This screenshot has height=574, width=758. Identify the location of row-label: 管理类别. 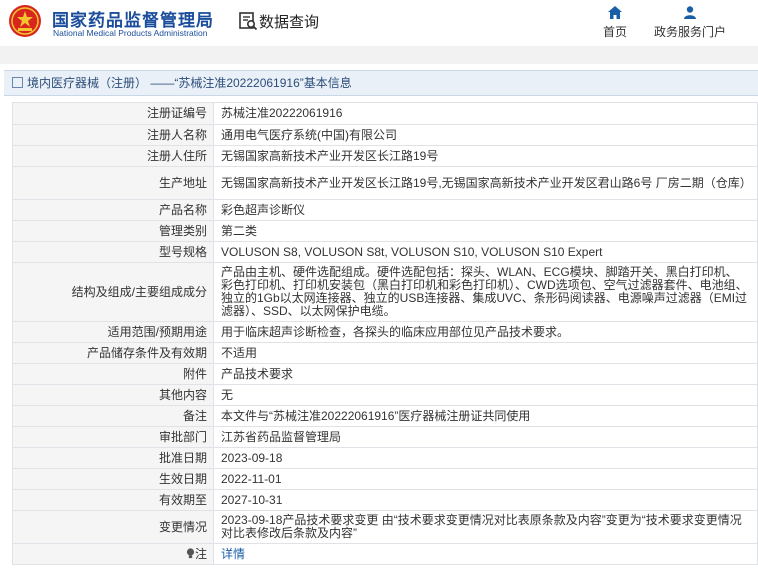
(113, 231).